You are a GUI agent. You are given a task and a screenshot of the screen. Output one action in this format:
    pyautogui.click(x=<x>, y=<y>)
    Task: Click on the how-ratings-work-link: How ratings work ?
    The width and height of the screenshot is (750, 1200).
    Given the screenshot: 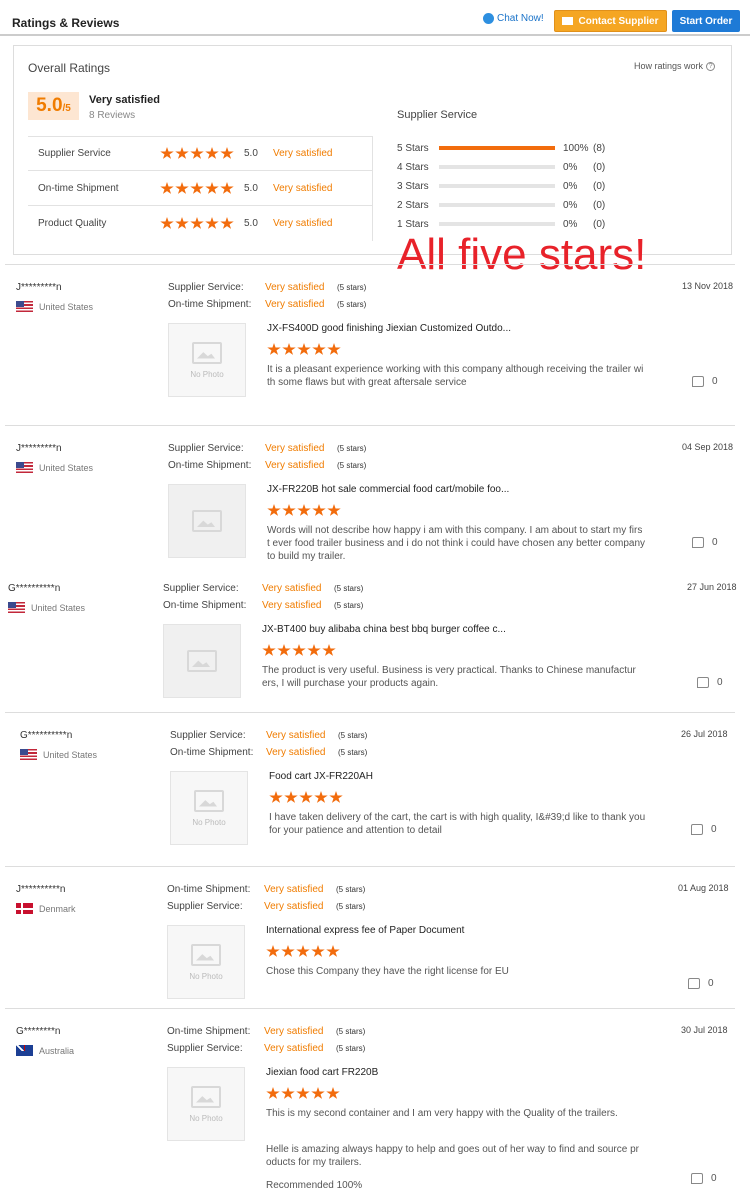 What is the action you would take?
    pyautogui.click(x=675, y=66)
    